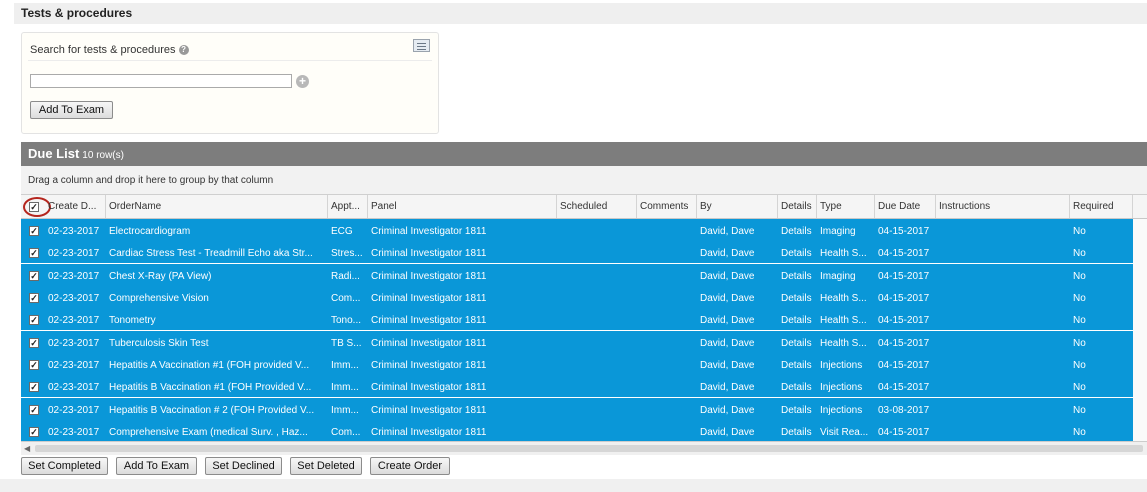  I want to click on cell-due-date: 03-08-2017, so click(904, 410).